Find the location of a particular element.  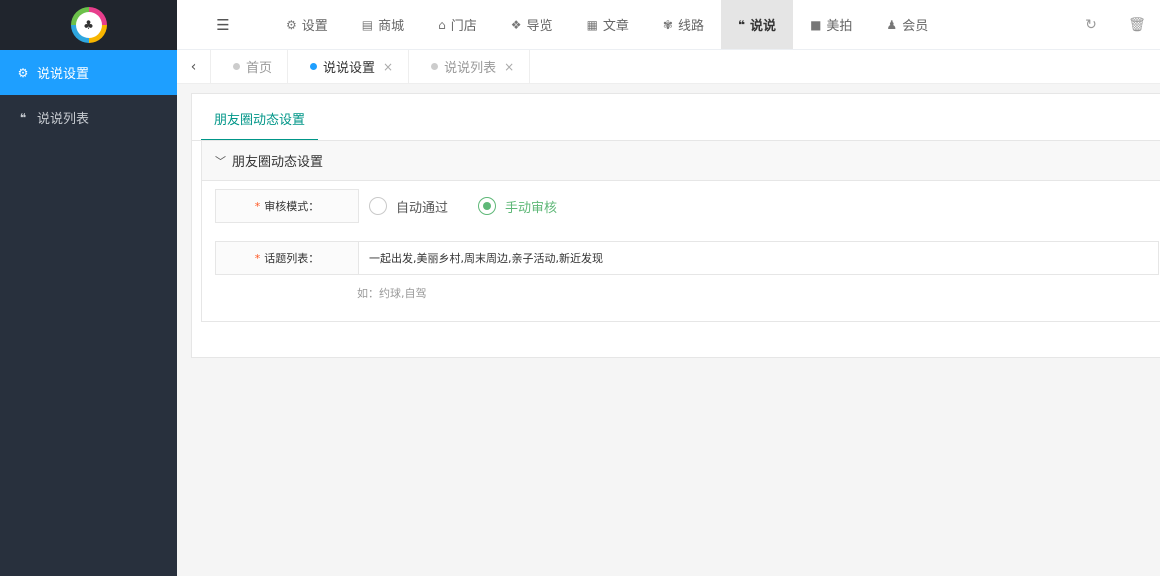

radio-auto-pass: 自动通过 is located at coordinates (408, 206).